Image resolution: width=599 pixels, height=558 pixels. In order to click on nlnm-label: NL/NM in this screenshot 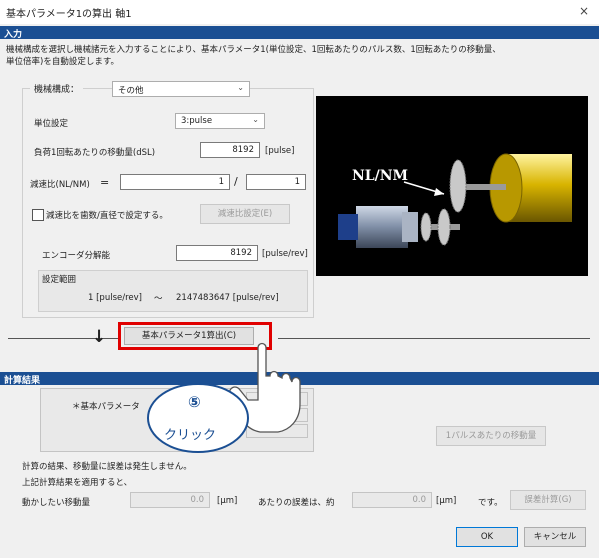, I will do `click(380, 176)`.